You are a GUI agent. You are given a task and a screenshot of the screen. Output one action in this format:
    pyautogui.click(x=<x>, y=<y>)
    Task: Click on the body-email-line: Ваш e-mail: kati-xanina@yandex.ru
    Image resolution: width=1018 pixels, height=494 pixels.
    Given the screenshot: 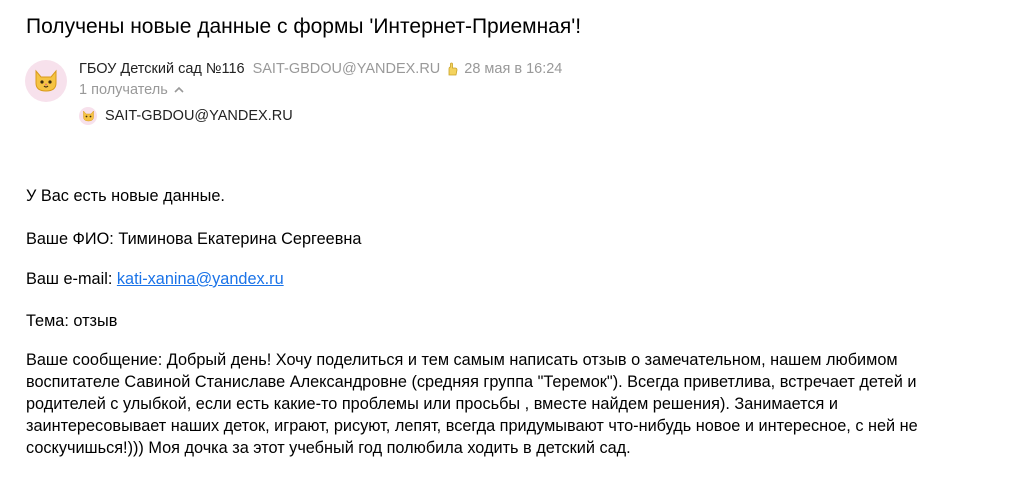 What is the action you would take?
    pyautogui.click(x=155, y=279)
    